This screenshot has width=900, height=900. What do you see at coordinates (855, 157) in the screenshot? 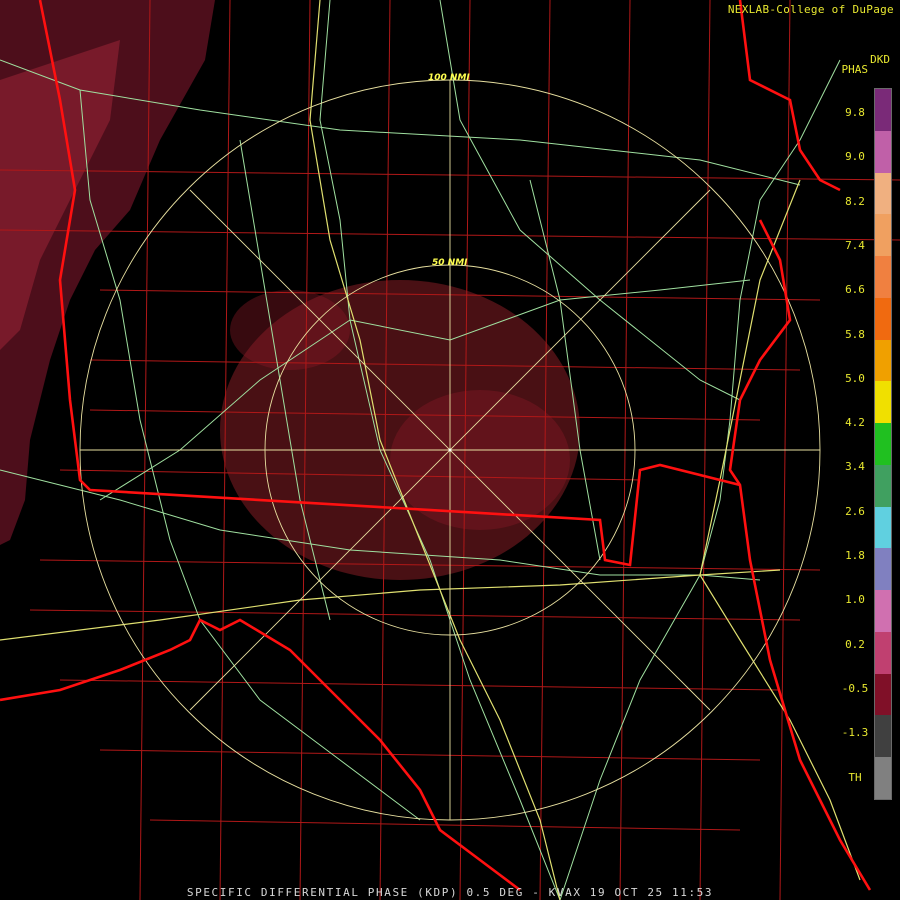
I see `legend-tick: 9.0` at bounding box center [855, 157].